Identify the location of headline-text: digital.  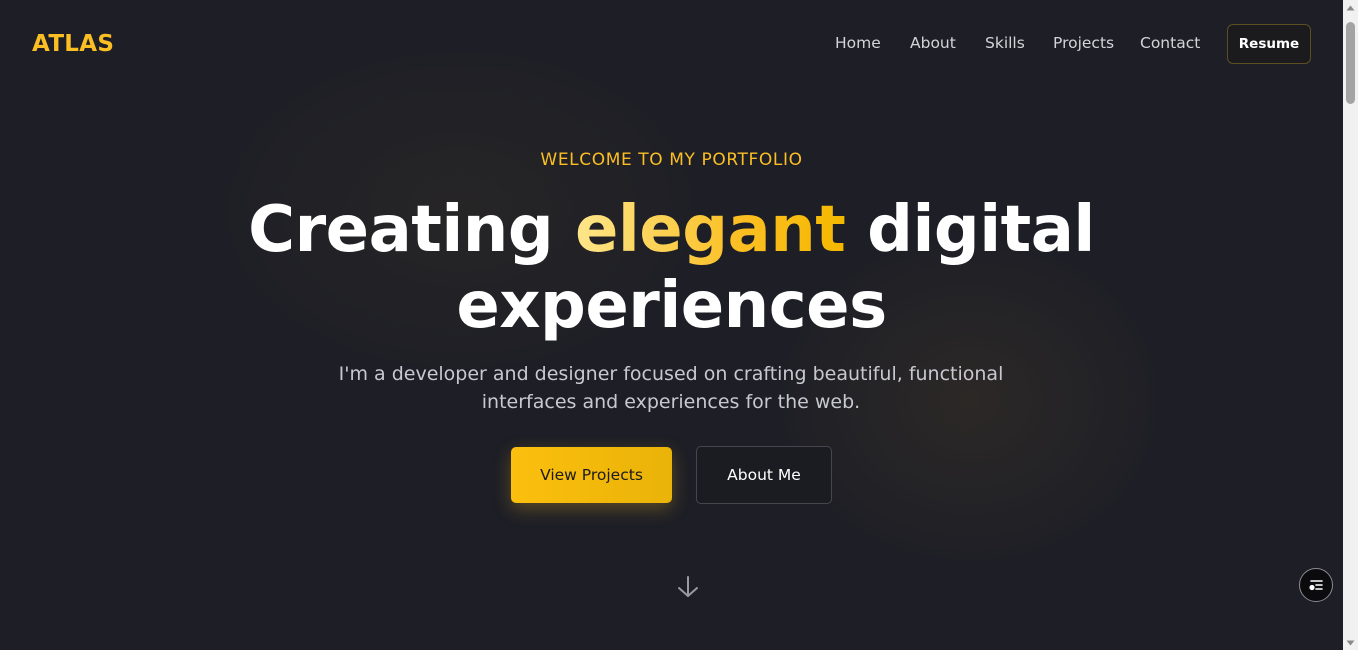
(970, 230).